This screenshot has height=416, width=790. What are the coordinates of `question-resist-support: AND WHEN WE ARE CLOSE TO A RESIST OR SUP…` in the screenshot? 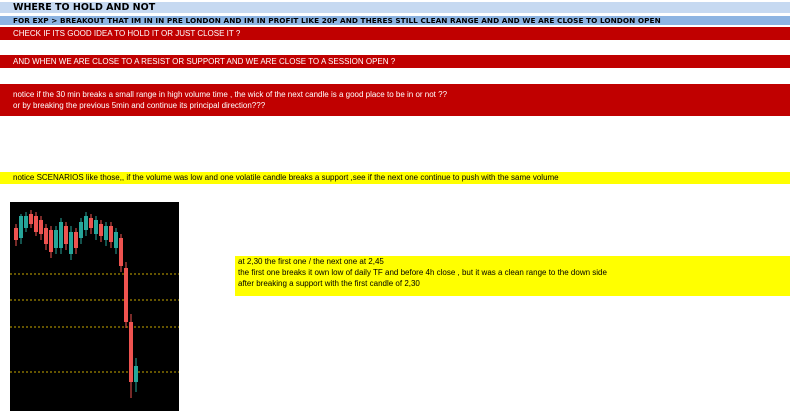 It's located at (395, 61).